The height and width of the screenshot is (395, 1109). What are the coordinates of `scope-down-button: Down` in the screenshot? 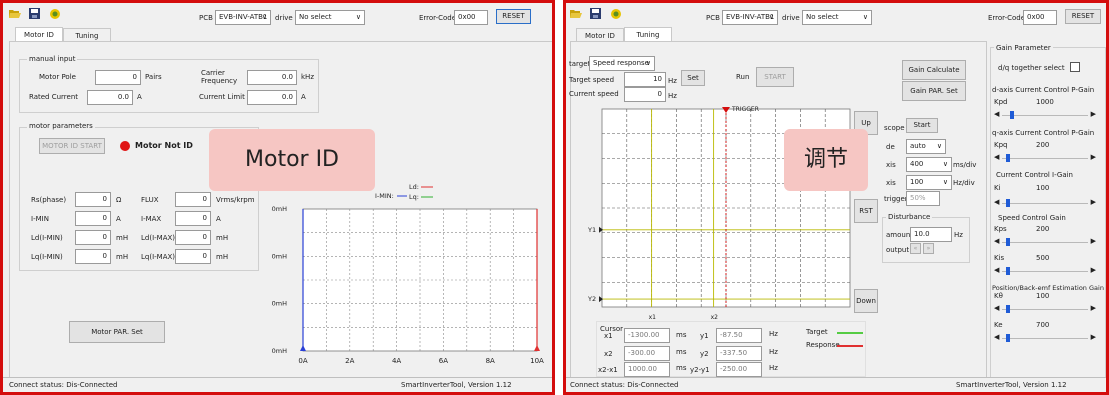 It's located at (866, 301).